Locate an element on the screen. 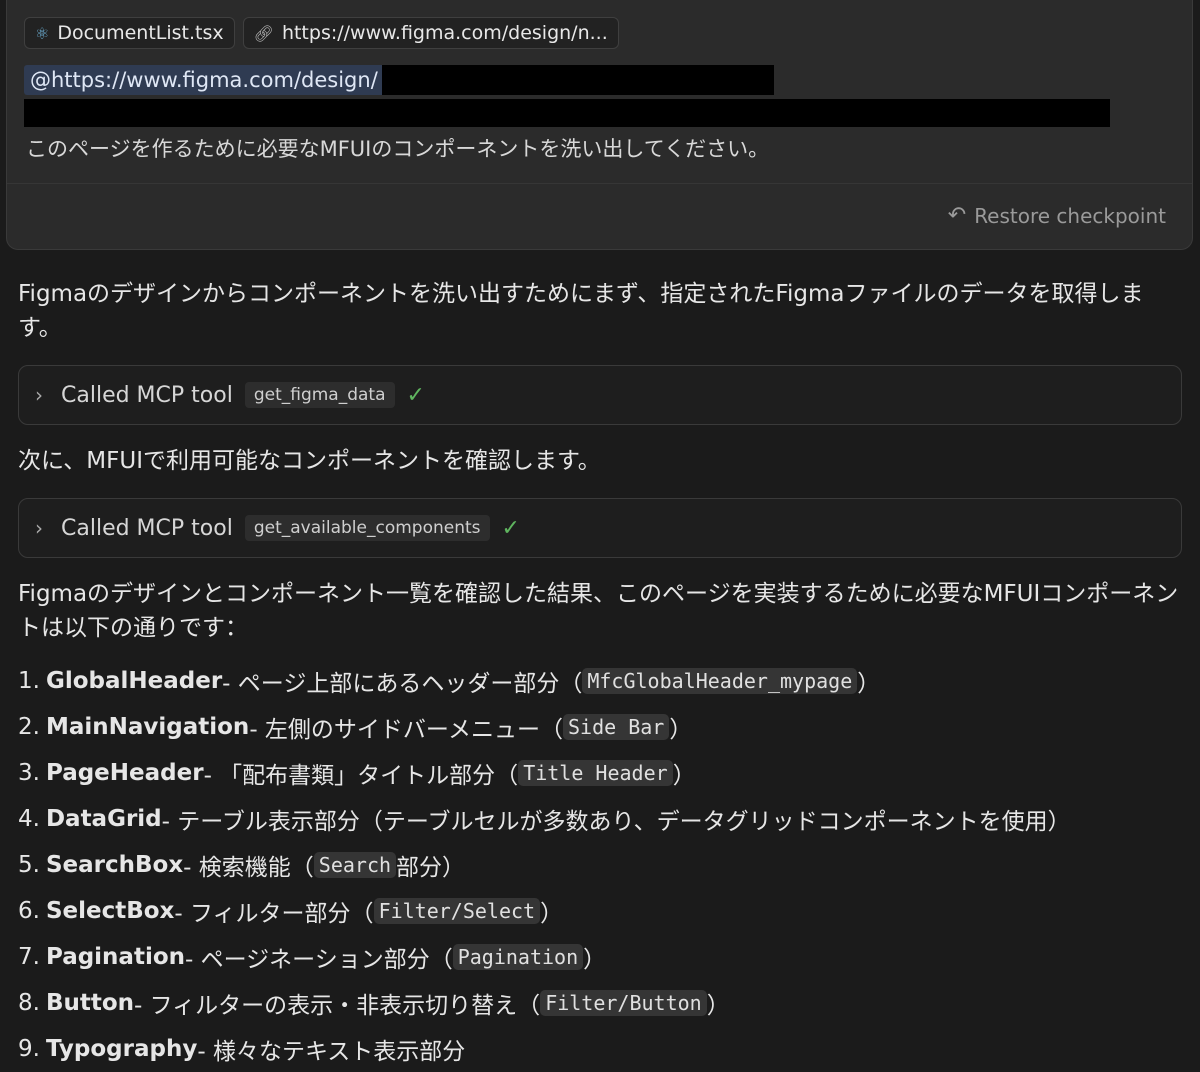  item-desc: - 様々なテキスト表示部分 is located at coordinates (331, 1052).